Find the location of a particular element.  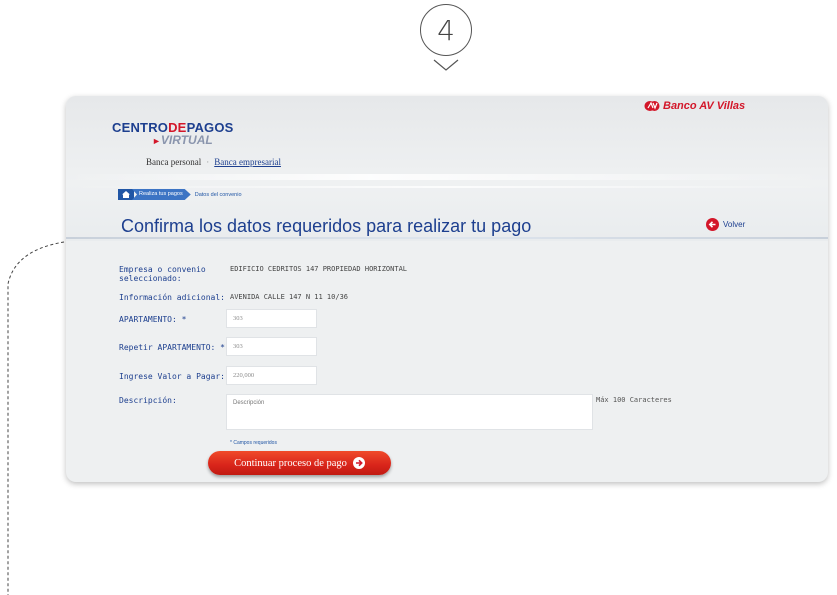

continue-label: Continuar proceso de pago is located at coordinates (290, 463).